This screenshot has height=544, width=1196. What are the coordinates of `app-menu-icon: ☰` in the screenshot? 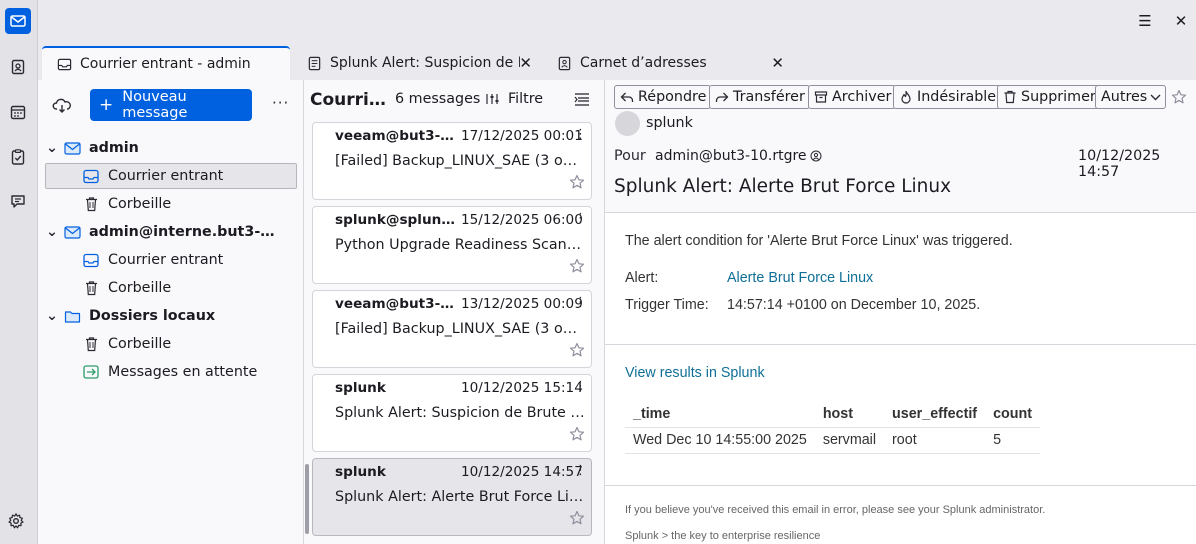 It's located at (1145, 21).